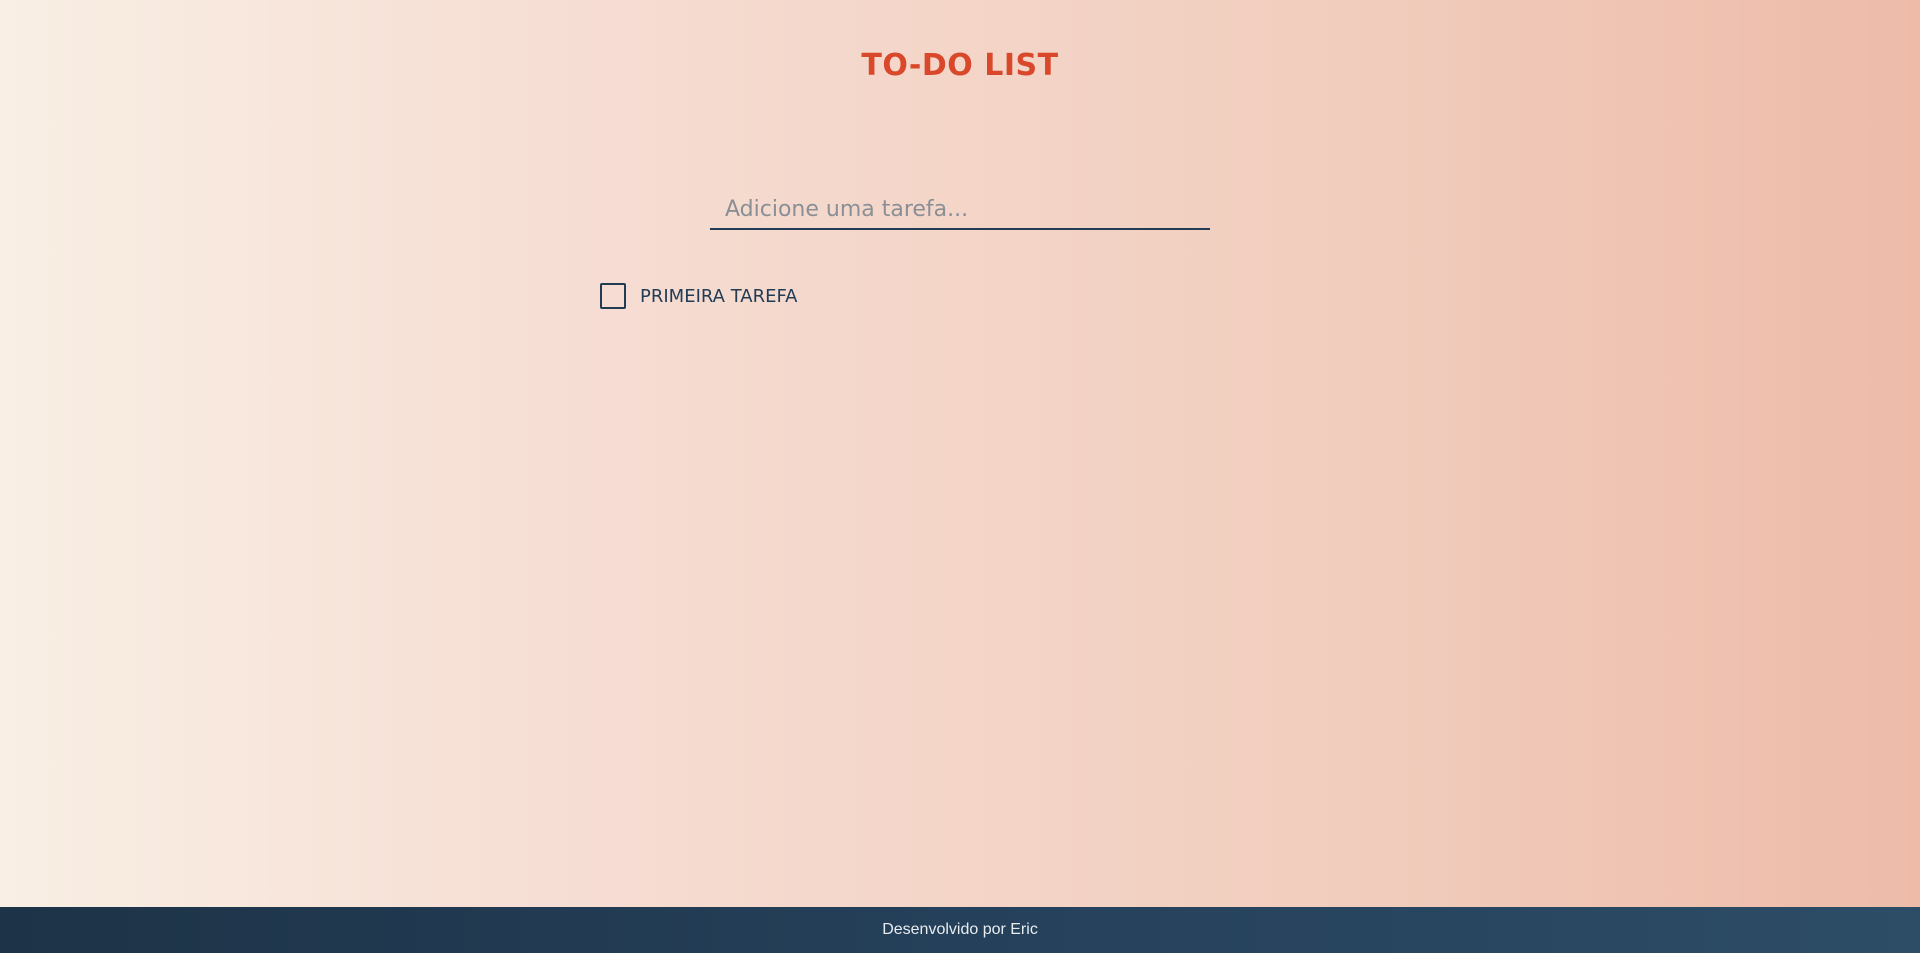 This screenshot has width=1920, height=953. I want to click on task-label: PRIMEIRA TAREFA, so click(719, 296).